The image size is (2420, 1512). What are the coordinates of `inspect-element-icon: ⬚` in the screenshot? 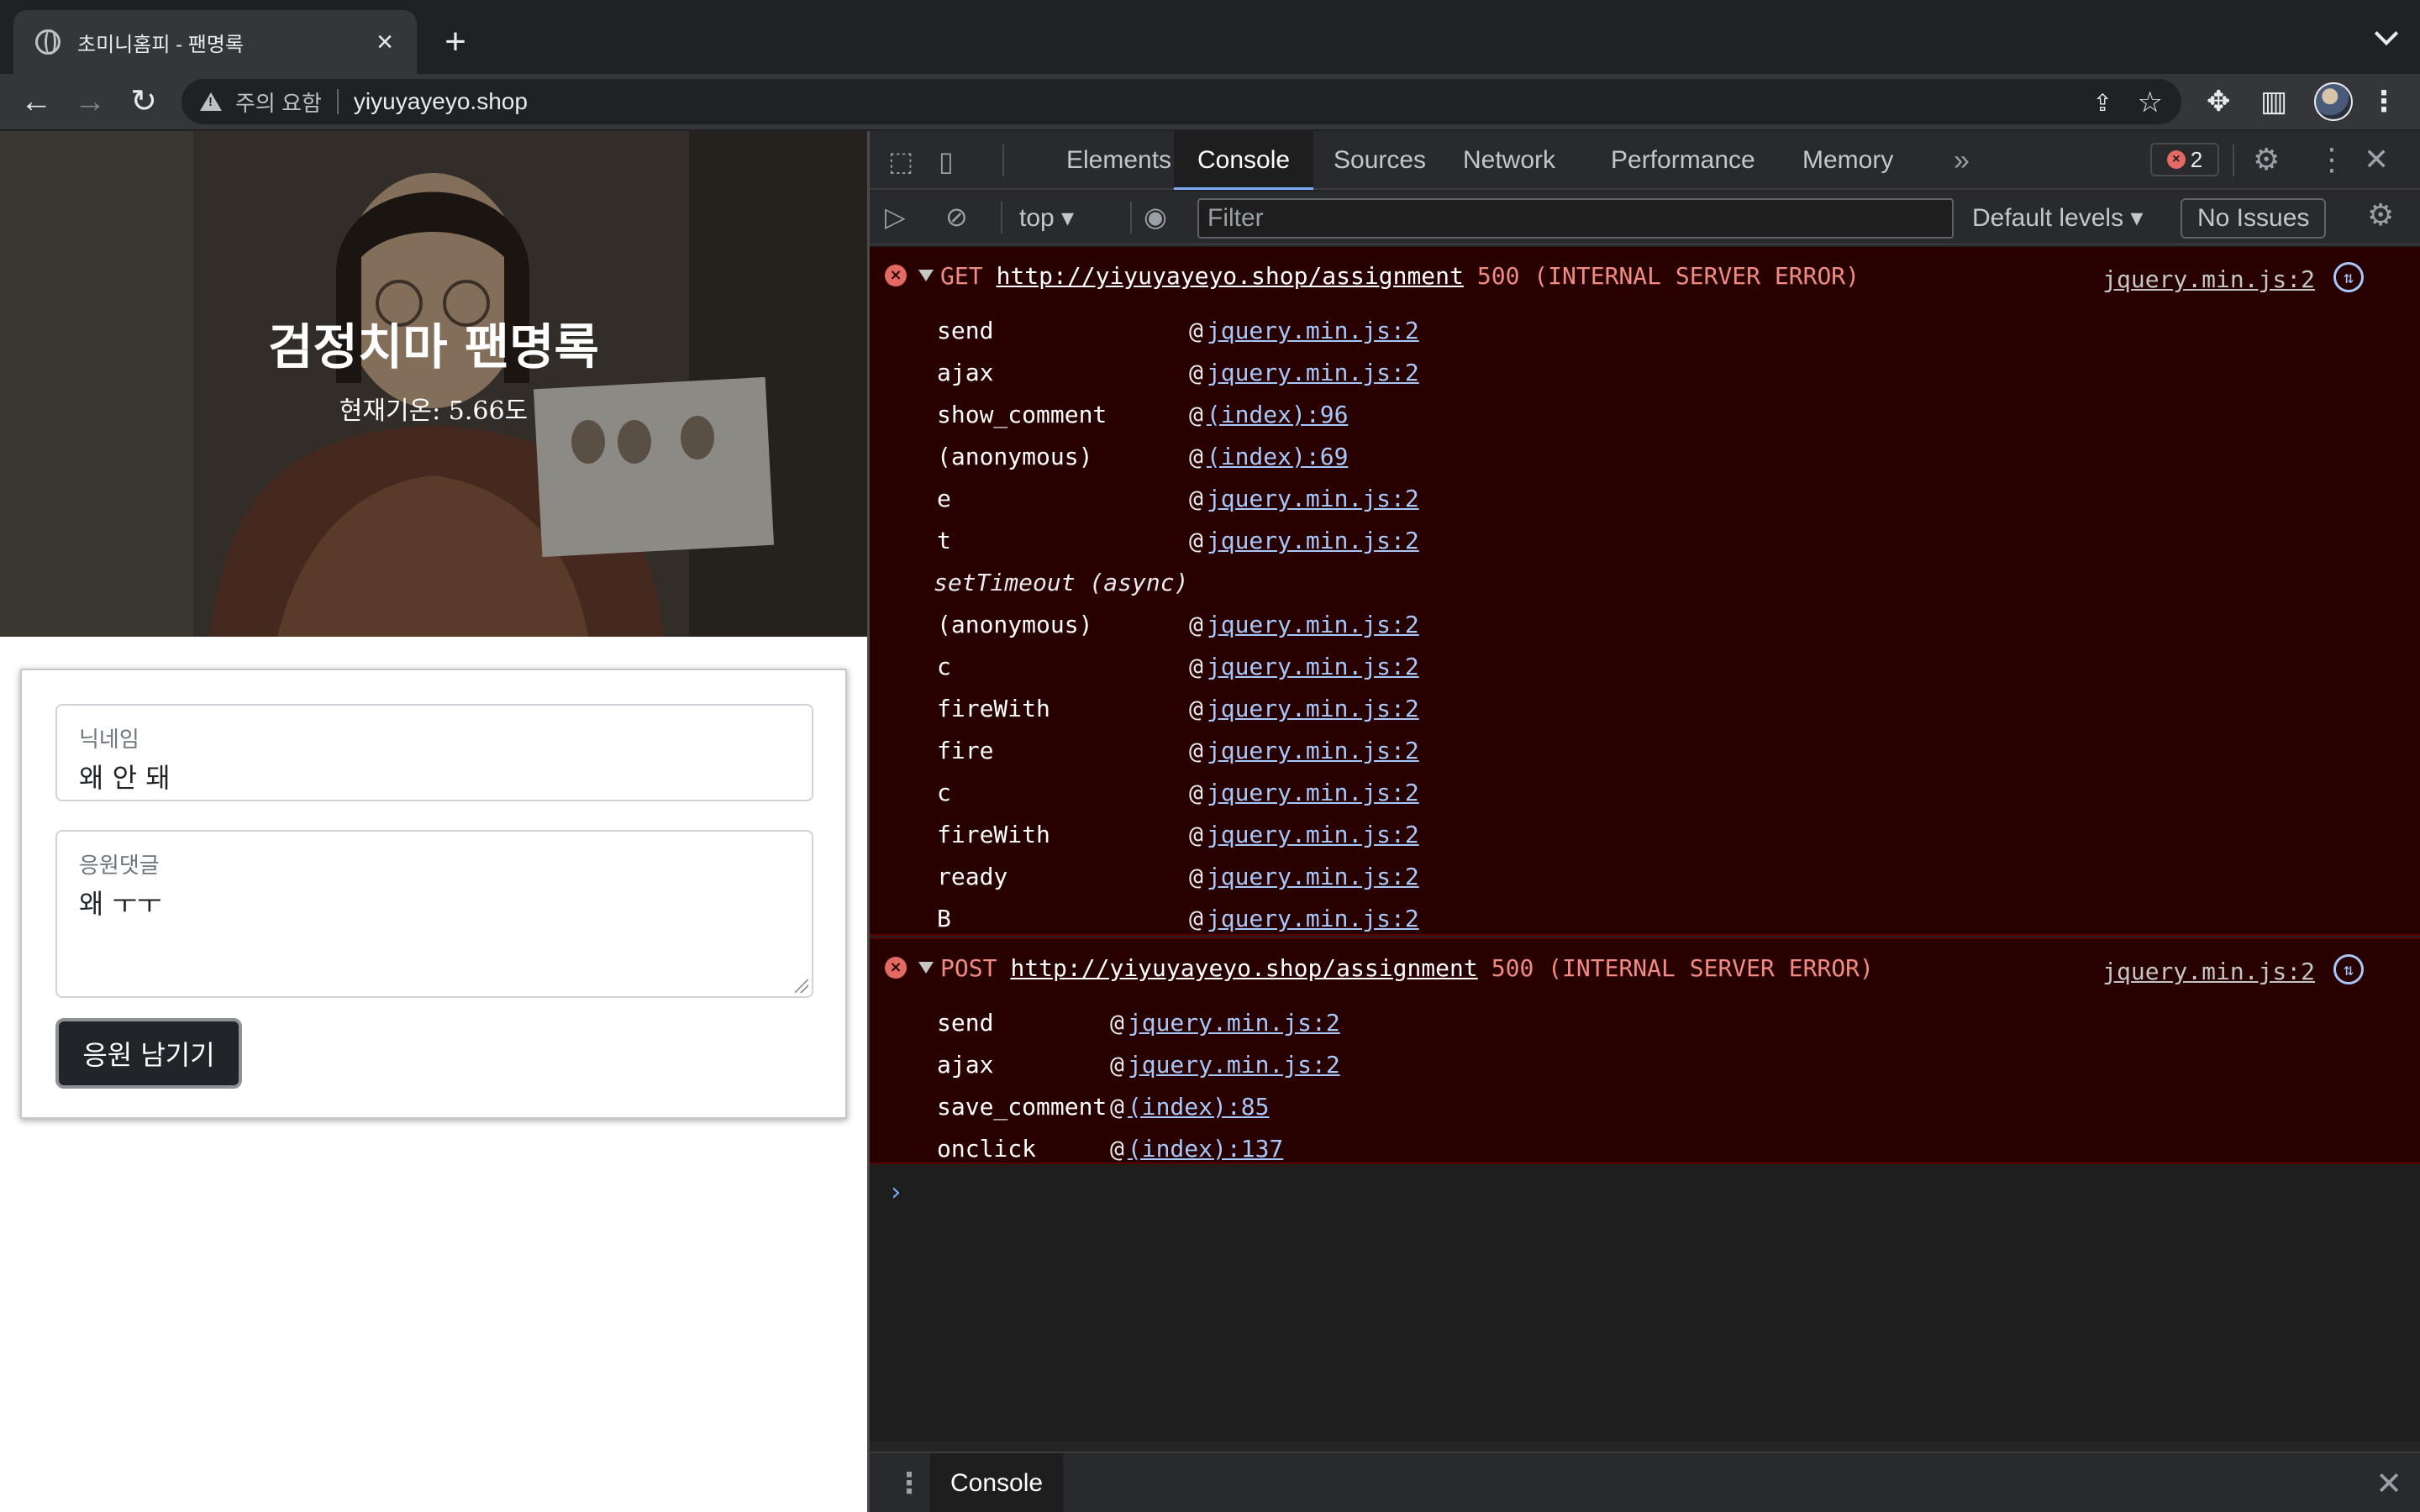 It's located at (901, 161).